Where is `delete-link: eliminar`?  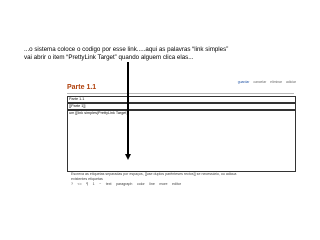
delete-link: eliminar is located at coordinates (276, 82).